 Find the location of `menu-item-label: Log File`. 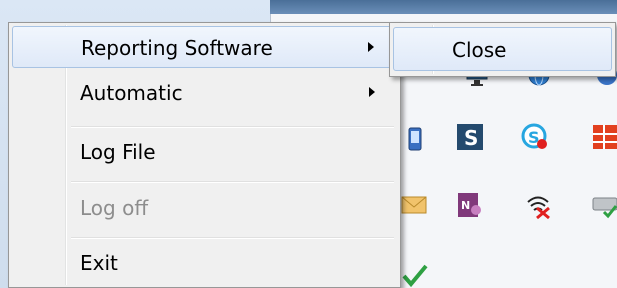

menu-item-label: Log File is located at coordinates (118, 152).